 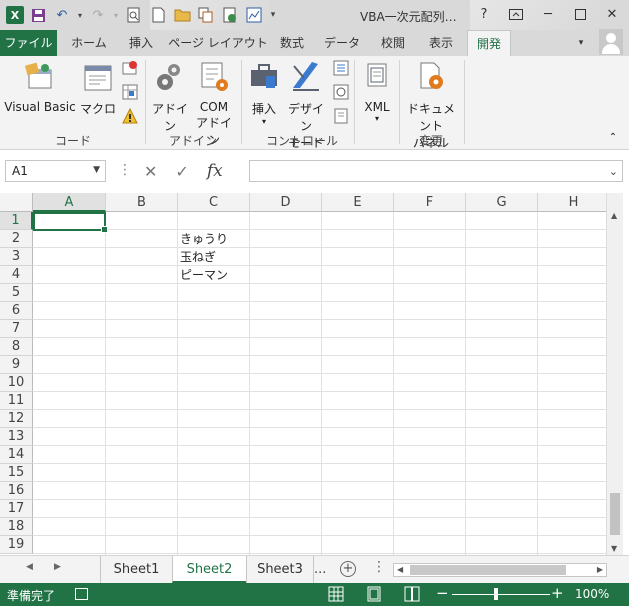 I want to click on customize-qat-icon: ▾, so click(x=273, y=15).